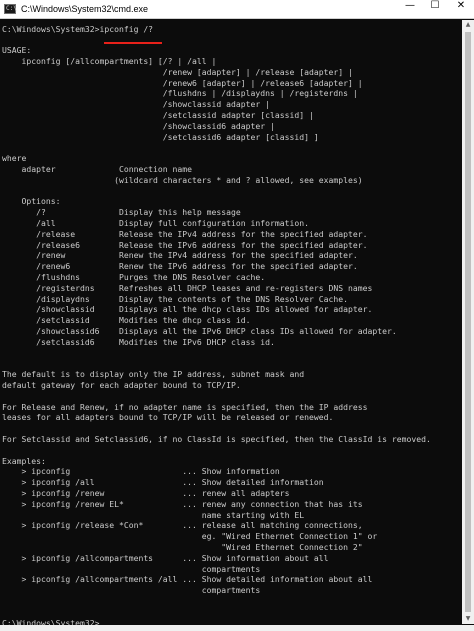 The width and height of the screenshot is (474, 631). Describe the element at coordinates (109, 60) in the screenshot. I see `console-line: ipconfig [/allcompartments] [/? | /all |` at that location.